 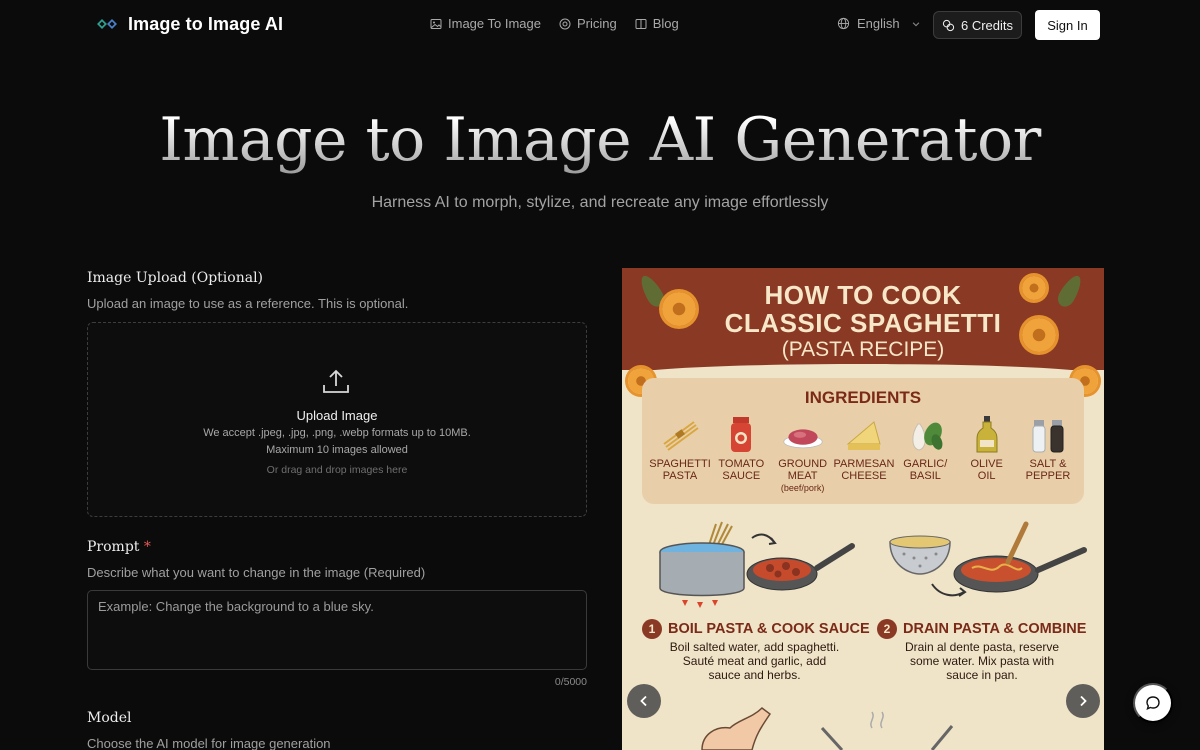 What do you see at coordinates (665, 23) in the screenshot?
I see `nav-label: Blog` at bounding box center [665, 23].